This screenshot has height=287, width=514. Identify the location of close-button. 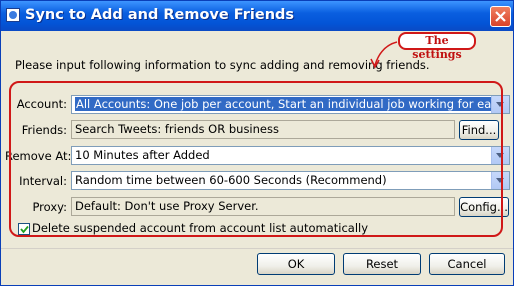
(500, 16).